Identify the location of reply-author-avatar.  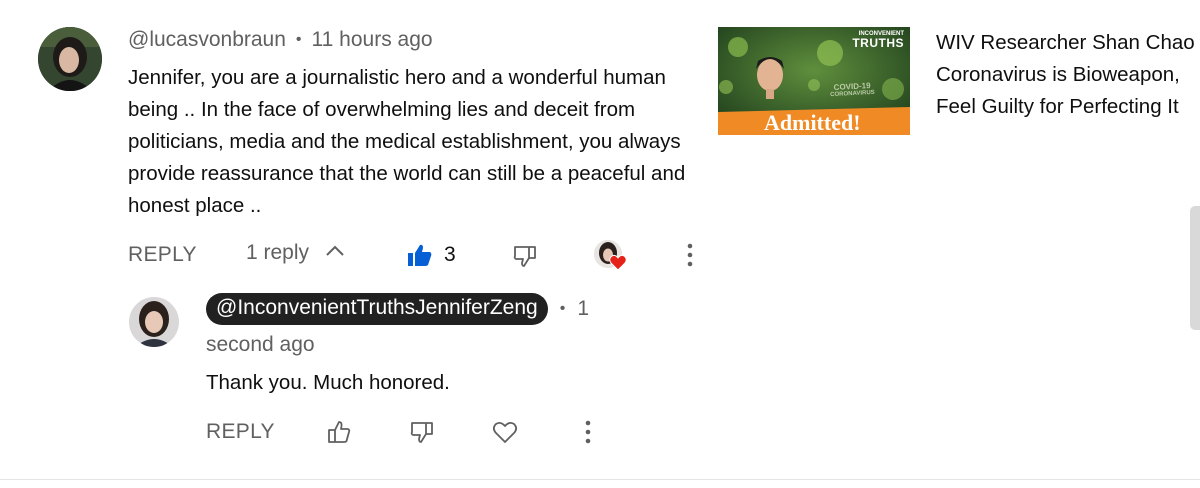
(154, 322).